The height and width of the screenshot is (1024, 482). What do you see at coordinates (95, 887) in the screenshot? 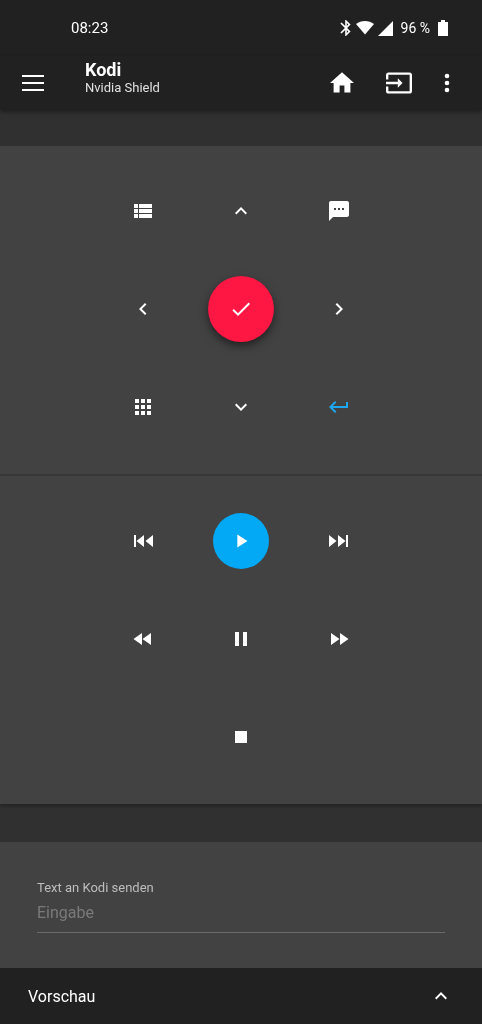
I see `field-label: Text an Kodi senden` at bounding box center [95, 887].